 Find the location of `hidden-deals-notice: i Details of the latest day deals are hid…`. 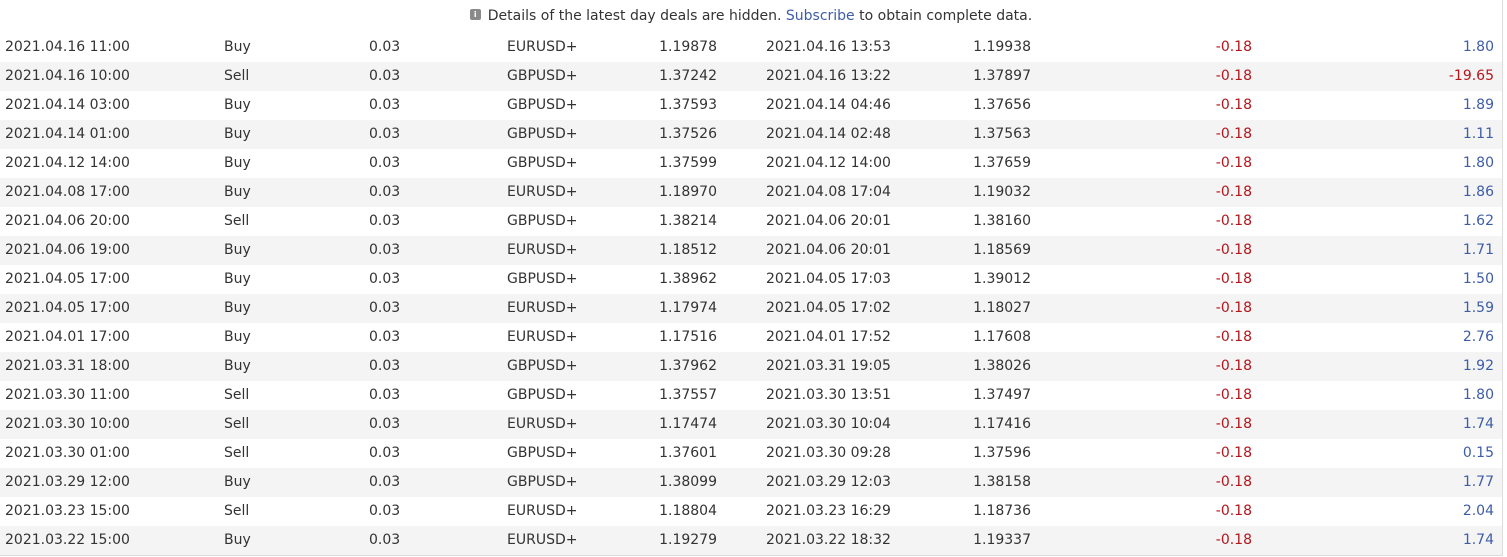

hidden-deals-notice: i Details of the latest day deals are hid… is located at coordinates (751, 16).